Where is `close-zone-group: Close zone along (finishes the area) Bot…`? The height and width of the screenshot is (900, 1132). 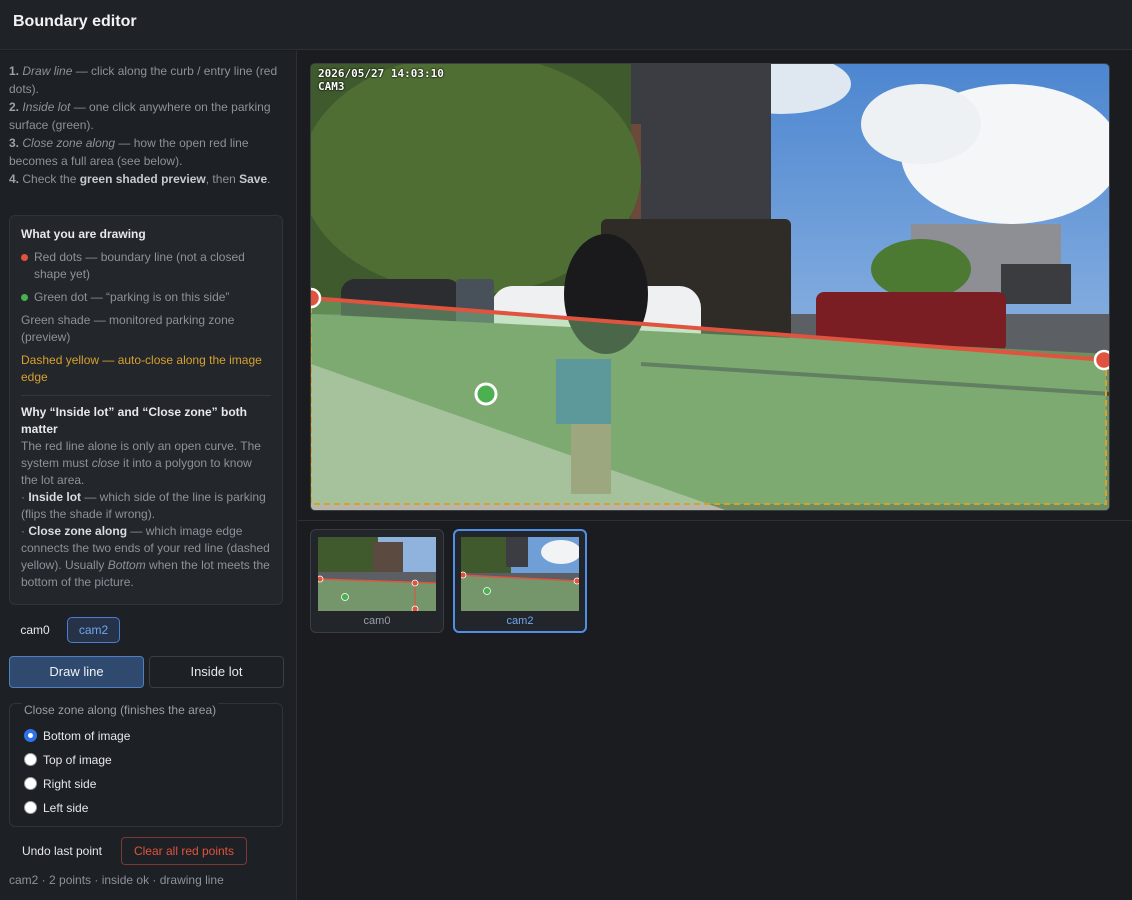 close-zone-group: Close zone along (finishes the area) Bot… is located at coordinates (146, 765).